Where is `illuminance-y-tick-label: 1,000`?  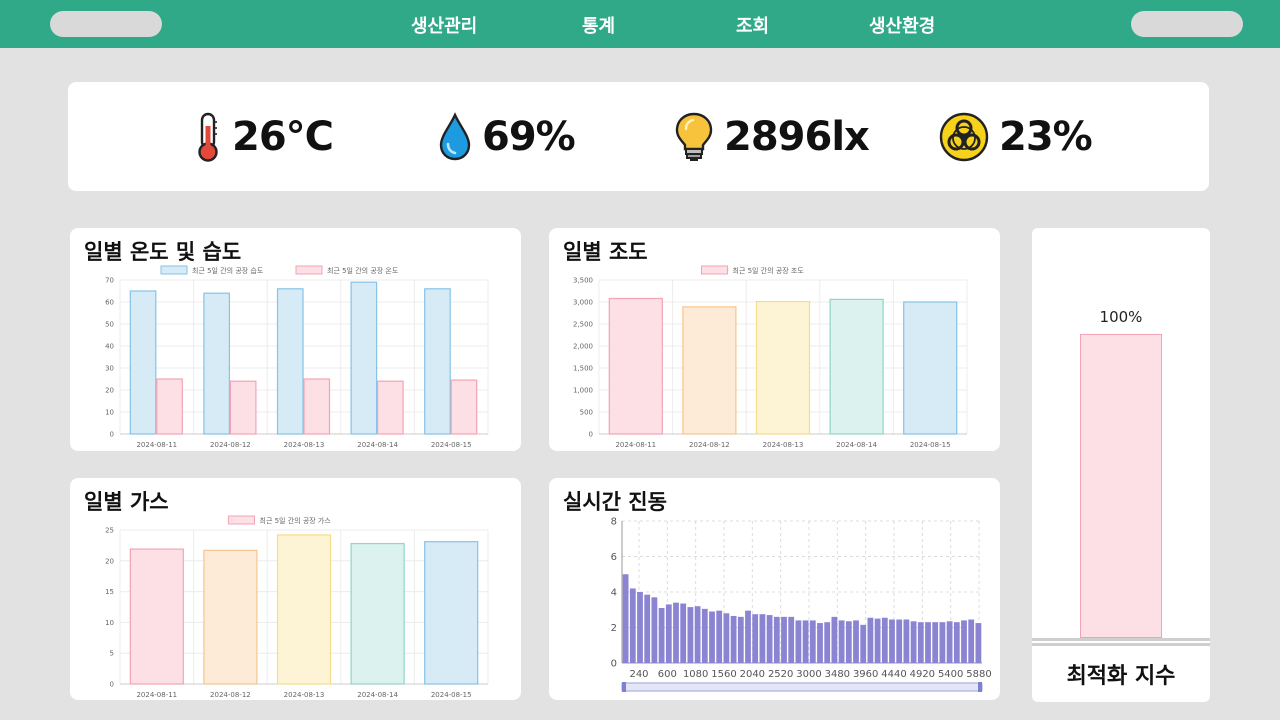 illuminance-y-tick-label: 1,000 is located at coordinates (583, 391).